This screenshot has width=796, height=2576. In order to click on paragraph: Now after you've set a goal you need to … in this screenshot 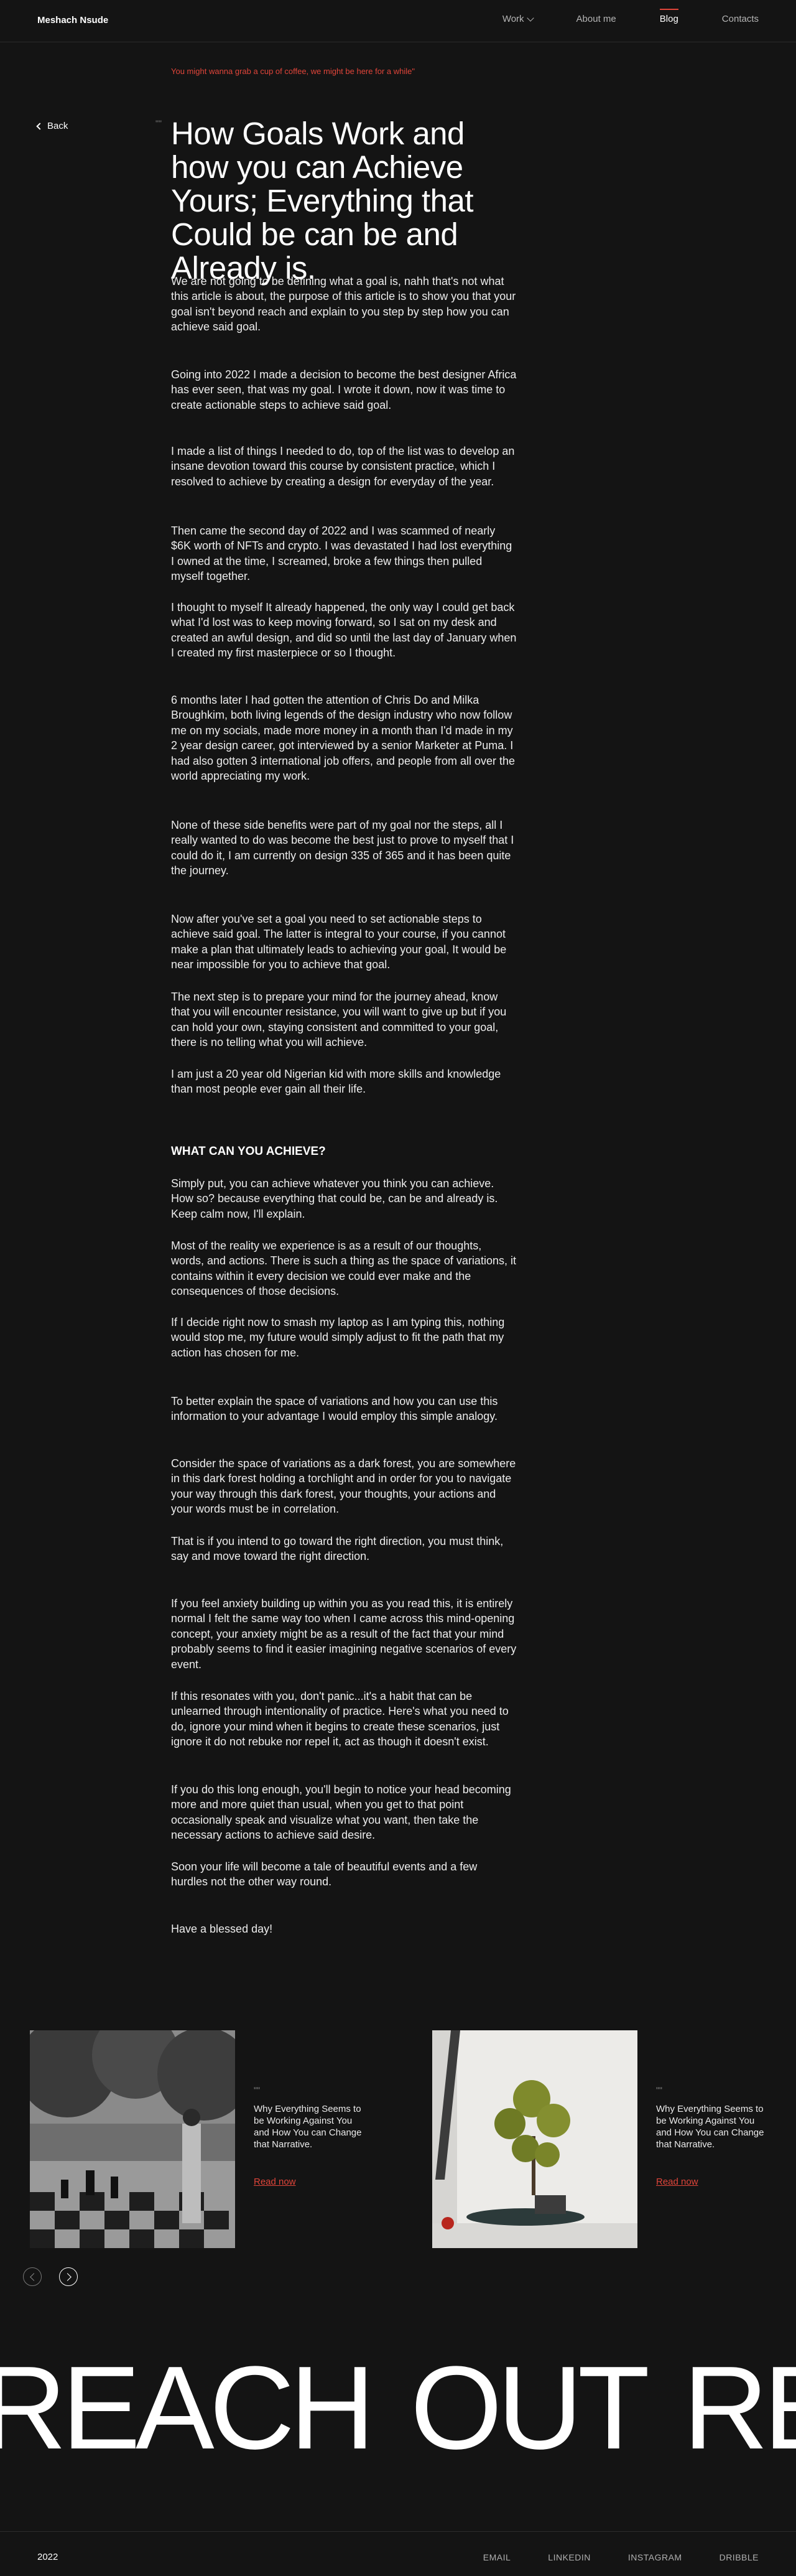, I will do `click(339, 942)`.